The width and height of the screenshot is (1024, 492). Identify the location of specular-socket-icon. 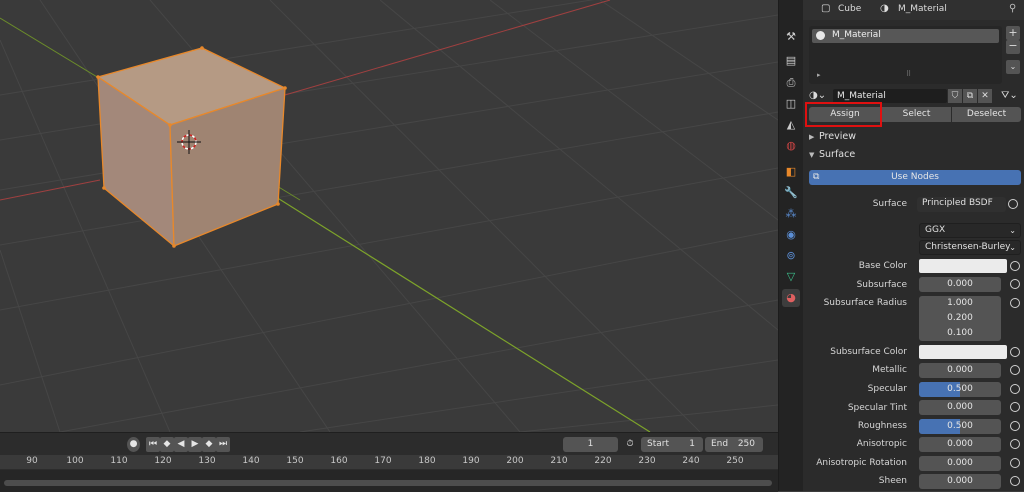
(1015, 389).